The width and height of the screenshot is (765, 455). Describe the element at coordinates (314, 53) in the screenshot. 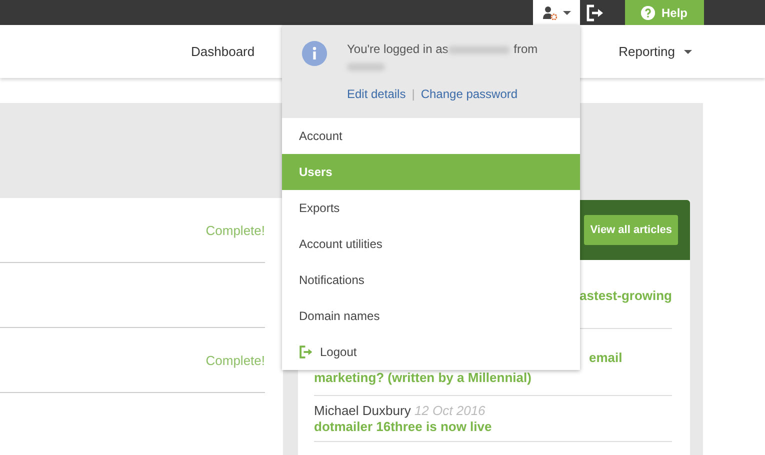

I see `info-icon` at that location.